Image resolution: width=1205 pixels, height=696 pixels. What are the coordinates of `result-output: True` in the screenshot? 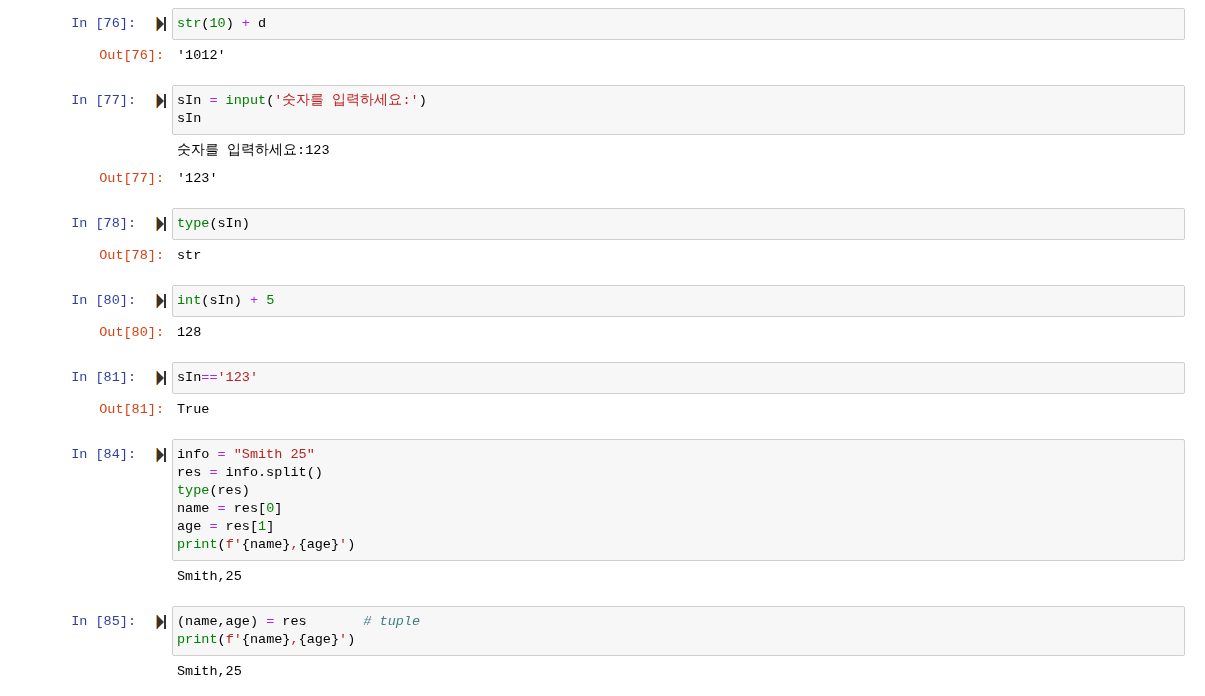 It's located at (193, 410).